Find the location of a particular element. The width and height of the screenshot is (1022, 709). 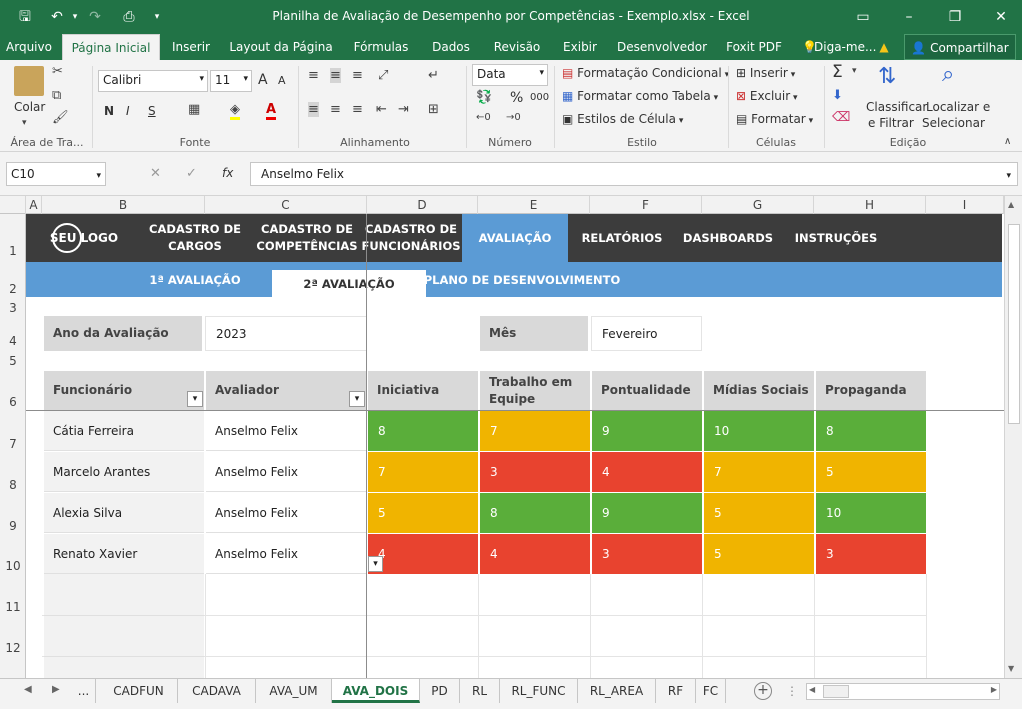

employee-cell: Cátia Ferreira is located at coordinates (124, 431).